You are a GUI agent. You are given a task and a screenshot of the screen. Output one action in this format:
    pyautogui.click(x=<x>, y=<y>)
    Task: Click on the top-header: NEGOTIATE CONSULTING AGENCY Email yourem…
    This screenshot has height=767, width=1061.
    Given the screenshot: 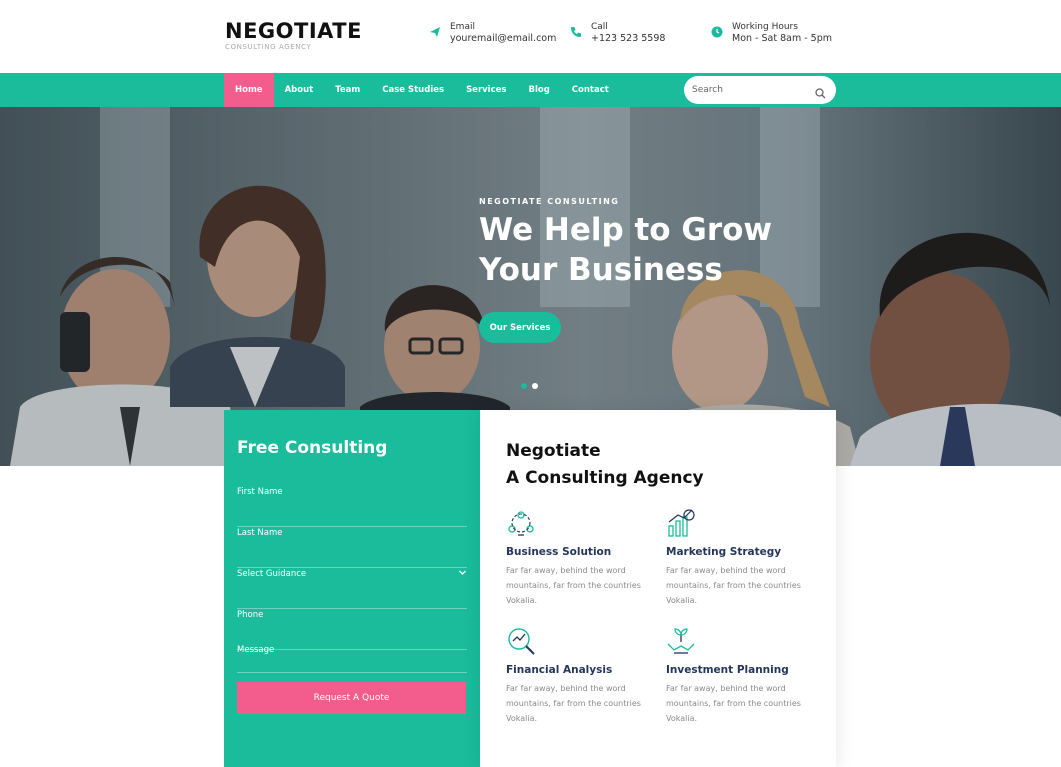 What is the action you would take?
    pyautogui.click(x=530, y=36)
    